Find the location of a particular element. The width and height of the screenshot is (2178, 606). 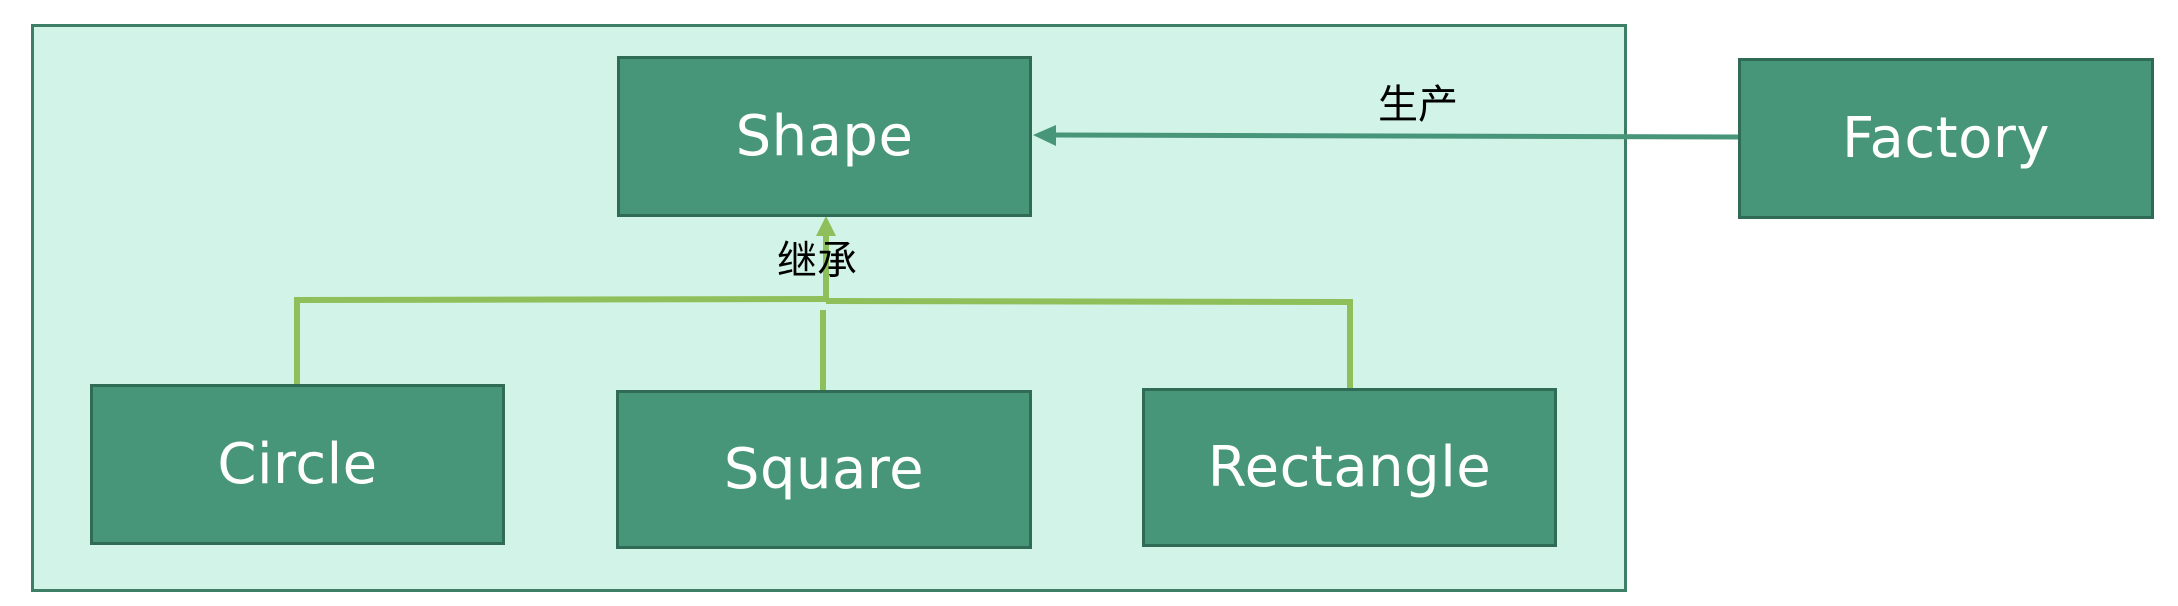

node-square: Square is located at coordinates (824, 469).